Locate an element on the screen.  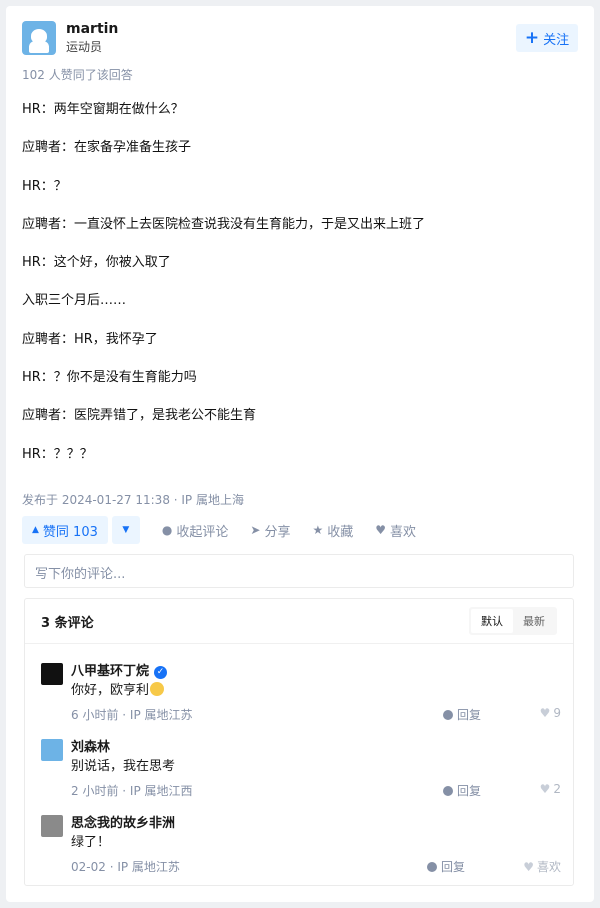
comment-meta: 02-02 · IP 属地江苏 is located at coordinates (125, 867).